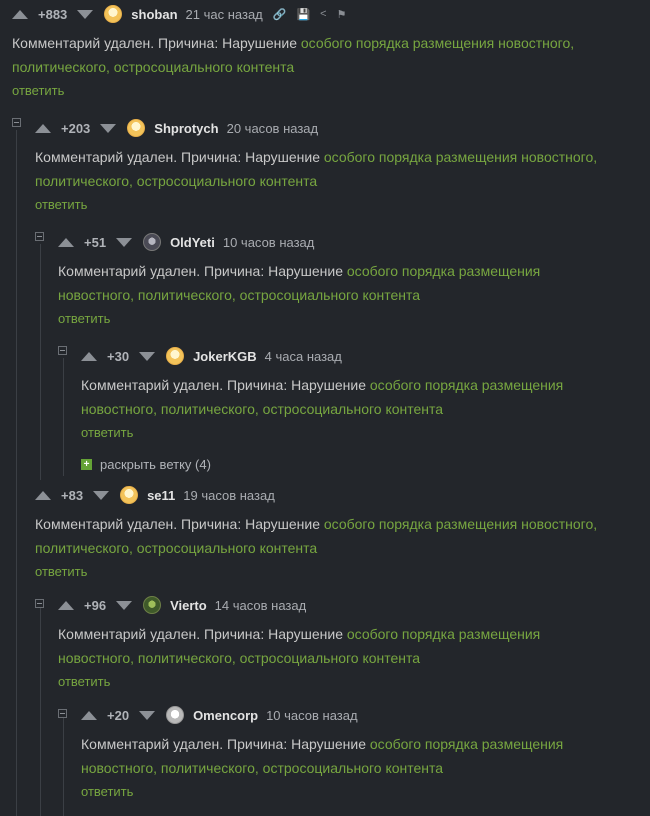 The height and width of the screenshot is (816, 650). I want to click on plus-icon: +, so click(86, 464).